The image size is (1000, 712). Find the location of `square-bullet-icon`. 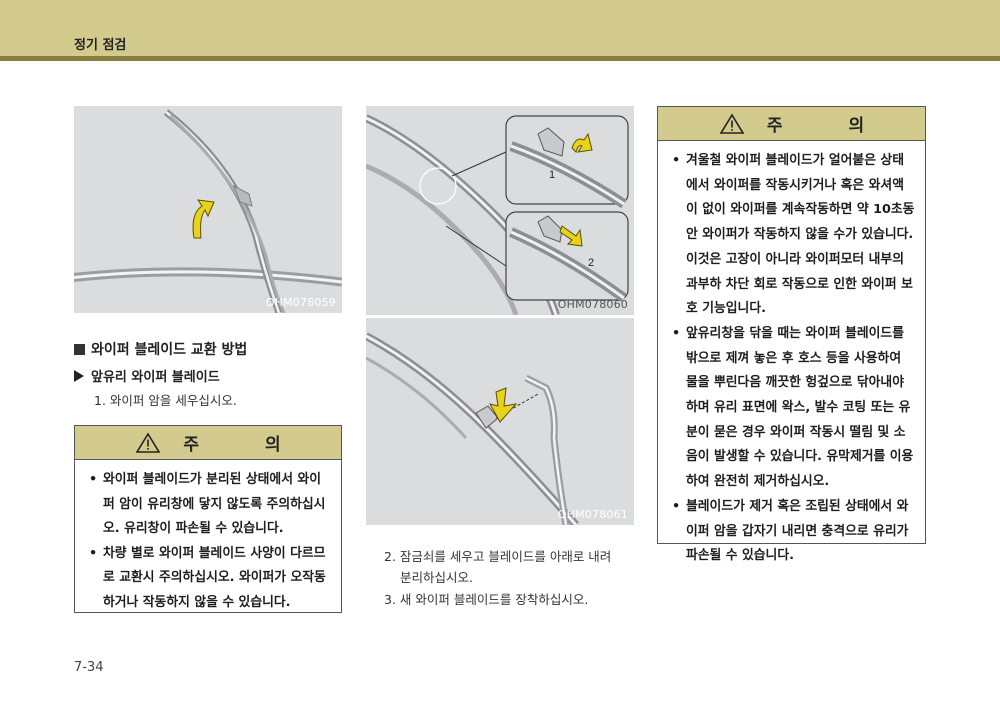

square-bullet-icon is located at coordinates (79, 349).